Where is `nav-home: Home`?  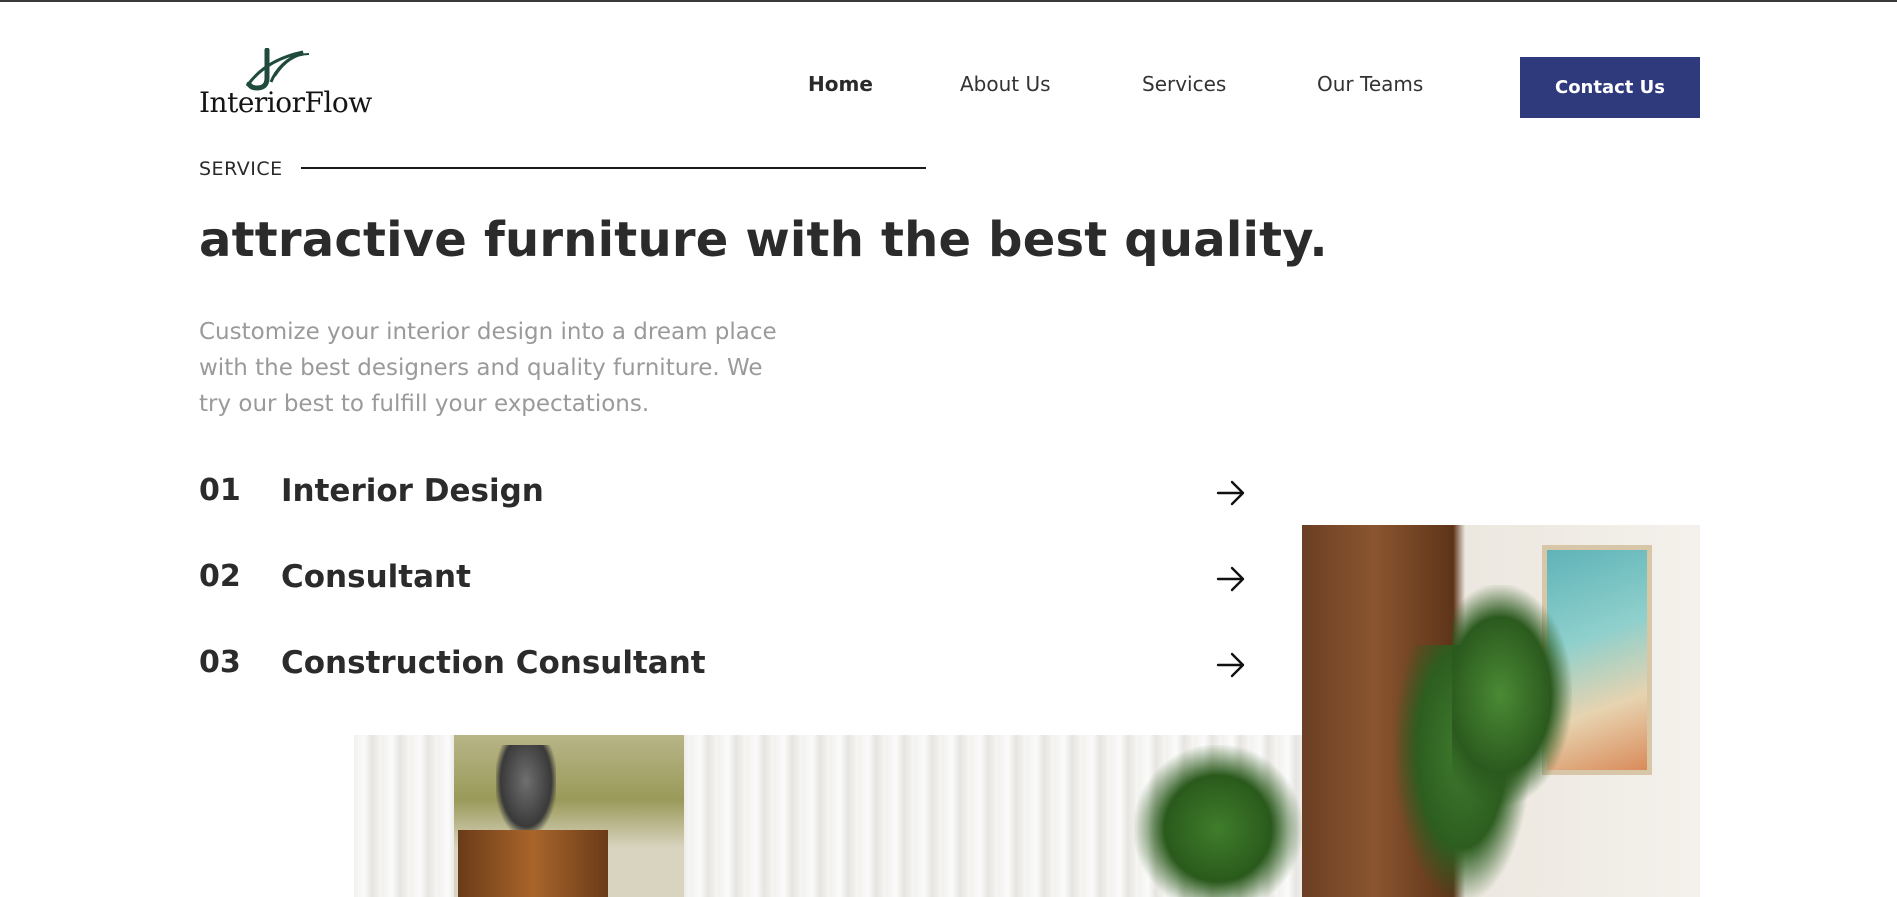
nav-home: Home is located at coordinates (840, 84).